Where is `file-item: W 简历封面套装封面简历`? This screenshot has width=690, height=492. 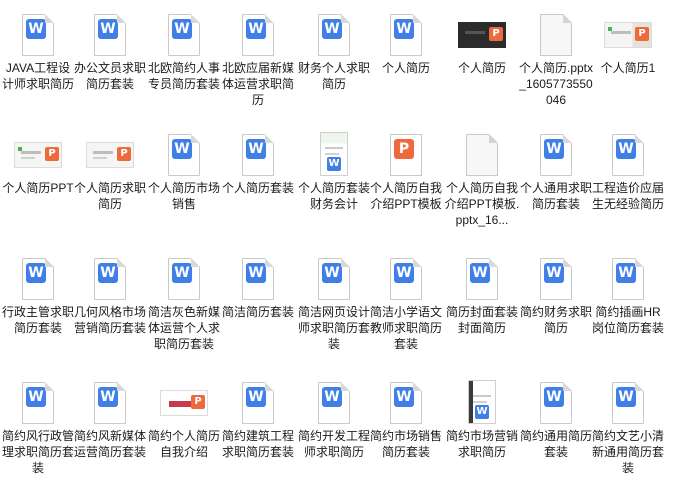
file-item: W 简历封面套装封面简历 is located at coordinates (482, 308).